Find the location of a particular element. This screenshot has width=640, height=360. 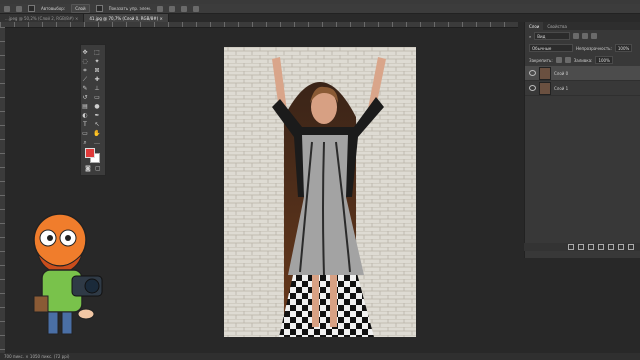

mask-icon is located at coordinates (591, 247).